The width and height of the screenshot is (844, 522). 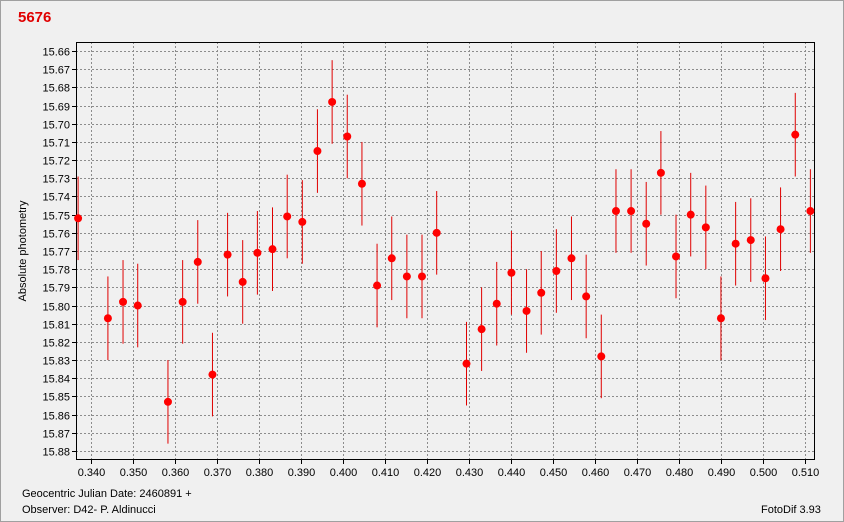 What do you see at coordinates (428, 473) in the screenshot?
I see `x-tick-label: 0.420` at bounding box center [428, 473].